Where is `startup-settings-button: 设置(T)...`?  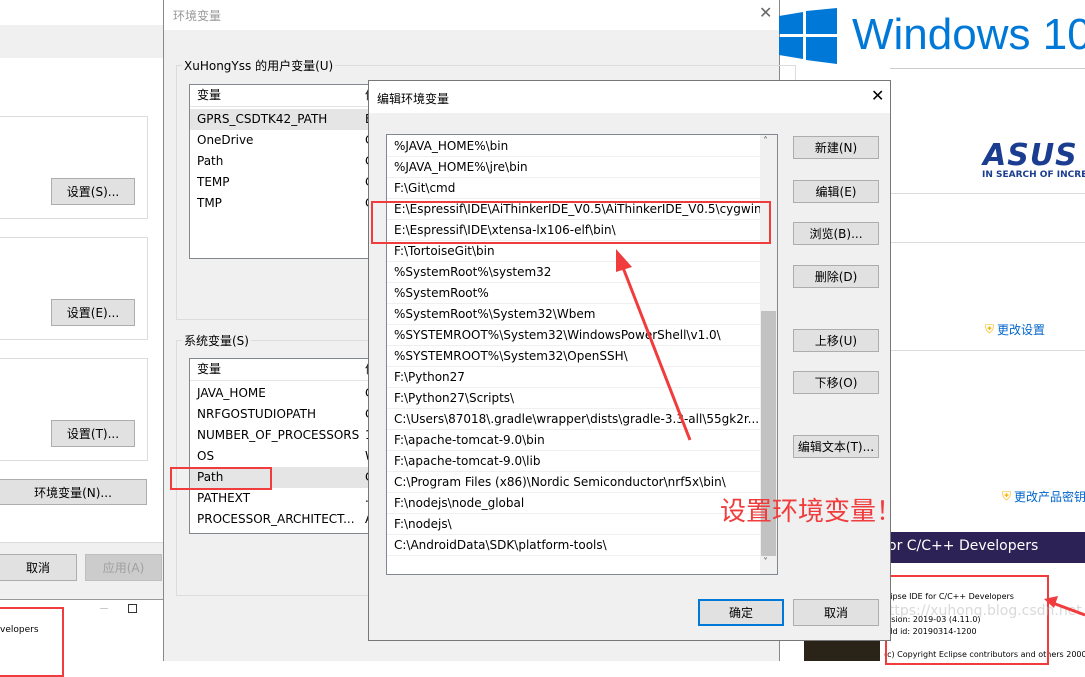
startup-settings-button: 设置(T)... is located at coordinates (93, 433).